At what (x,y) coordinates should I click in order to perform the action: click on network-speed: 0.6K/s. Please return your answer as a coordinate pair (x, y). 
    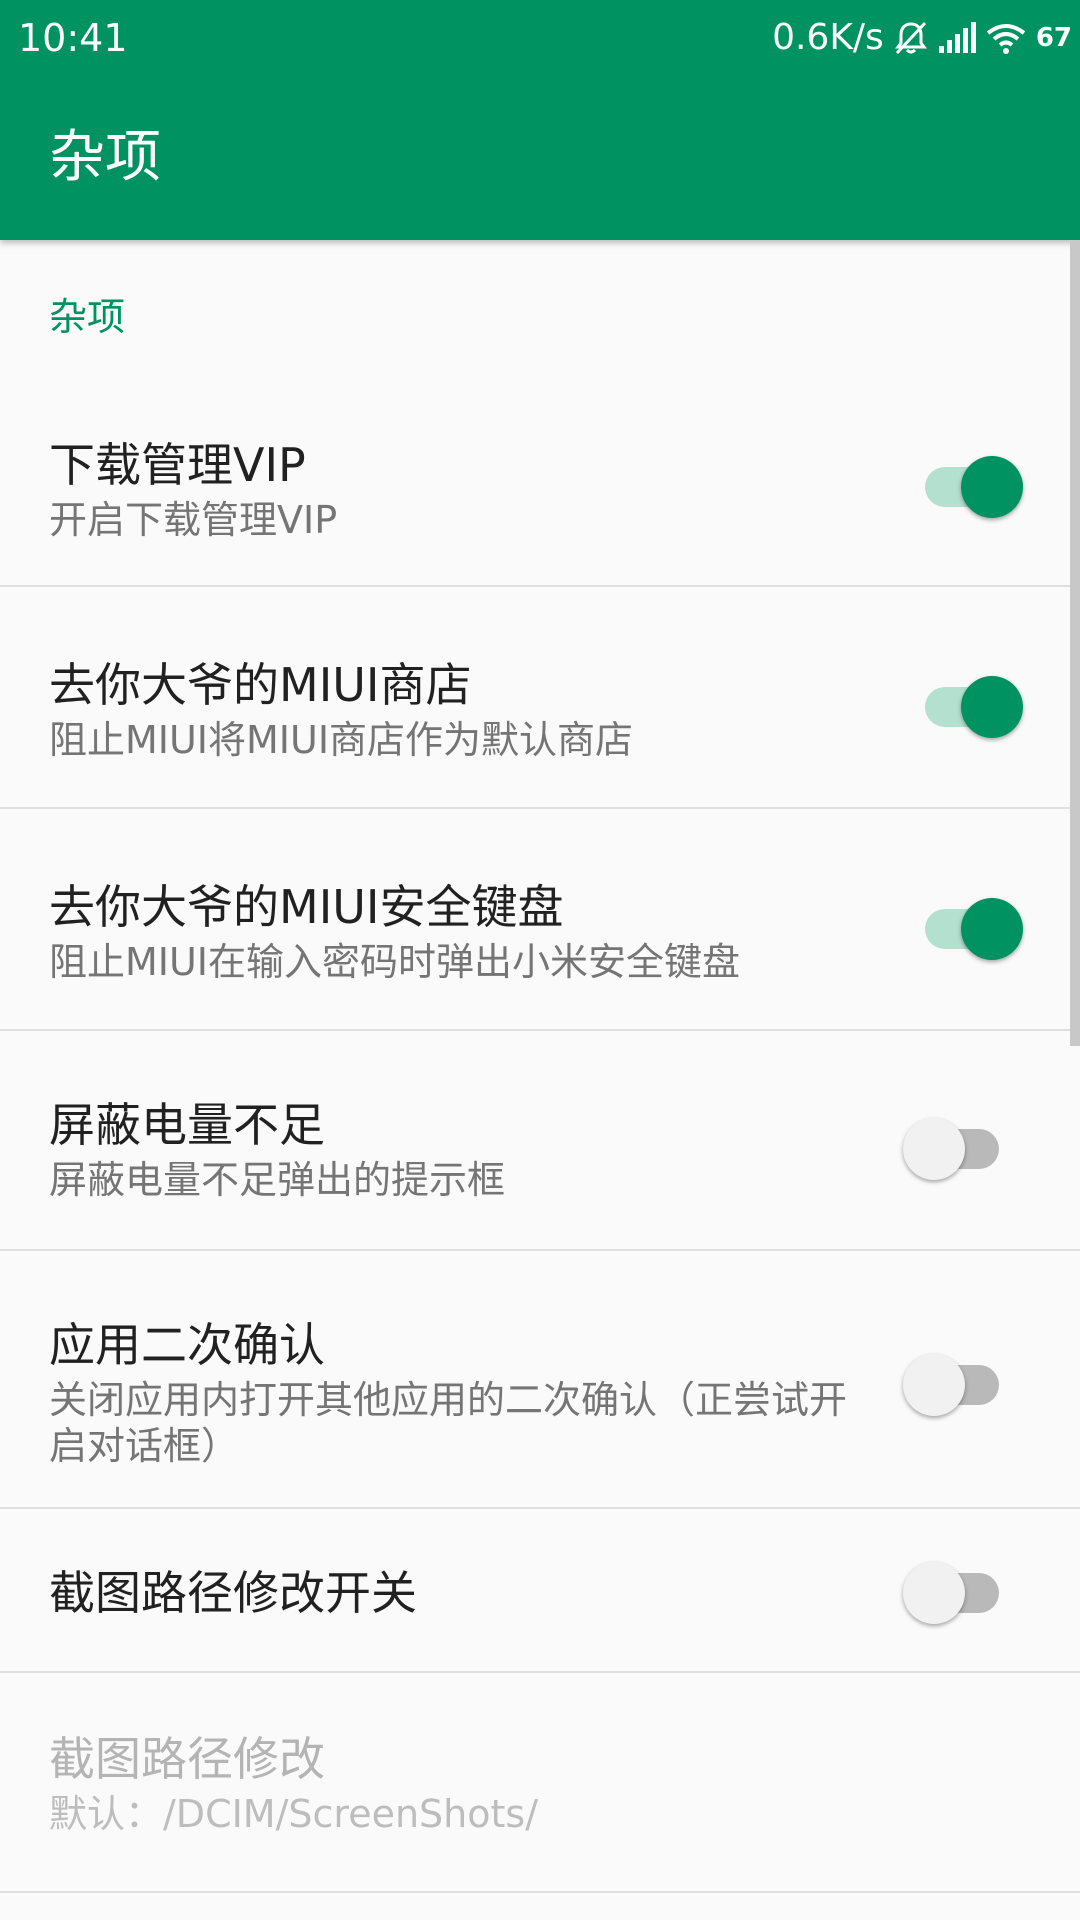
    Looking at the image, I should click on (828, 37).